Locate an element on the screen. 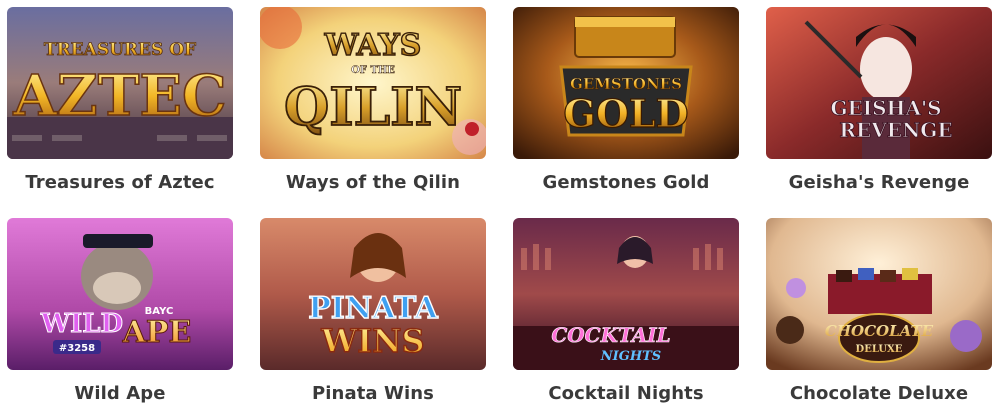  svg-text: REVENGE is located at coordinates (895, 130).